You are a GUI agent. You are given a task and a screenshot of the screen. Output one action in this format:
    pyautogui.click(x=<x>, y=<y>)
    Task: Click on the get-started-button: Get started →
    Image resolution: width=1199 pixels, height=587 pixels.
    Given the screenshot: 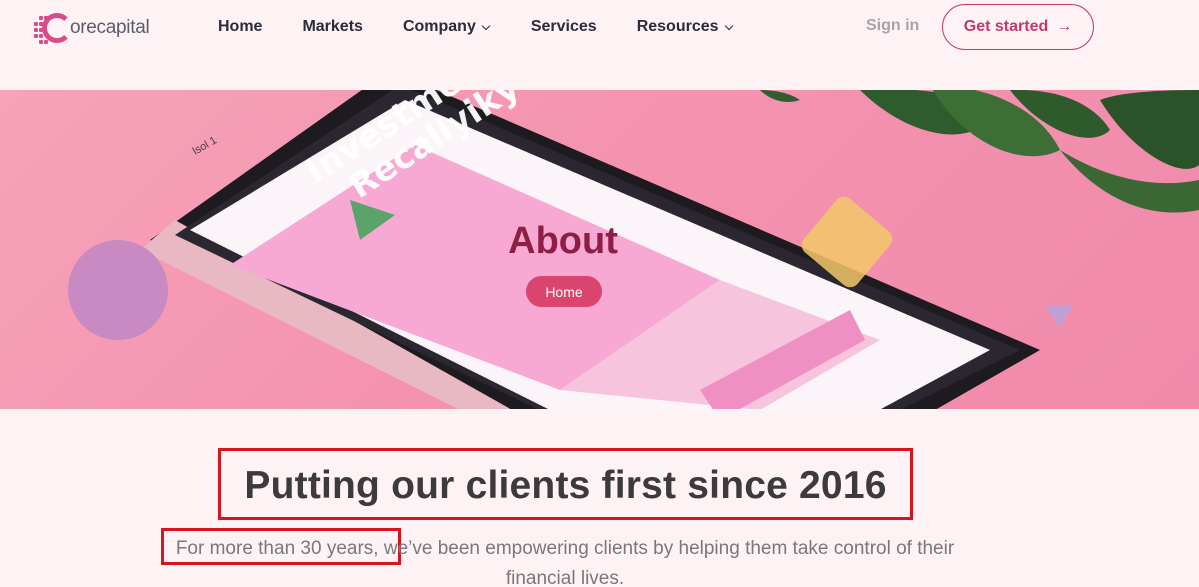 What is the action you would take?
    pyautogui.click(x=1018, y=27)
    